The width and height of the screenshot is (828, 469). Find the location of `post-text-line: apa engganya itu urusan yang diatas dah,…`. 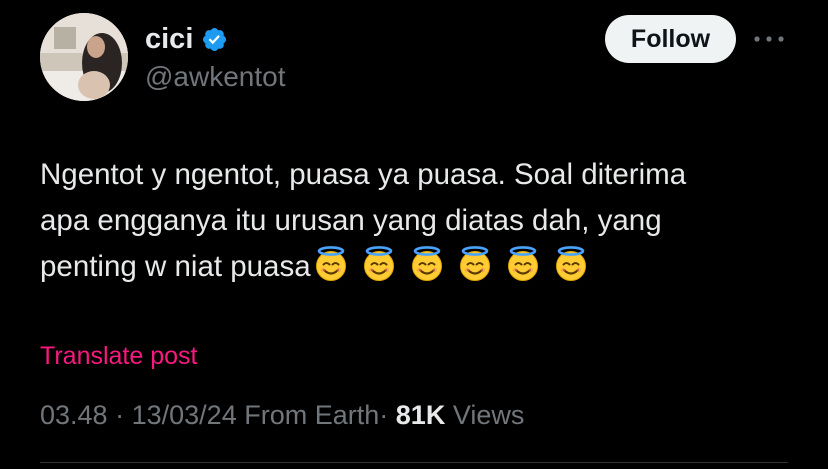

post-text-line: apa engganya itu urusan yang diatas dah,… is located at coordinates (351, 220).